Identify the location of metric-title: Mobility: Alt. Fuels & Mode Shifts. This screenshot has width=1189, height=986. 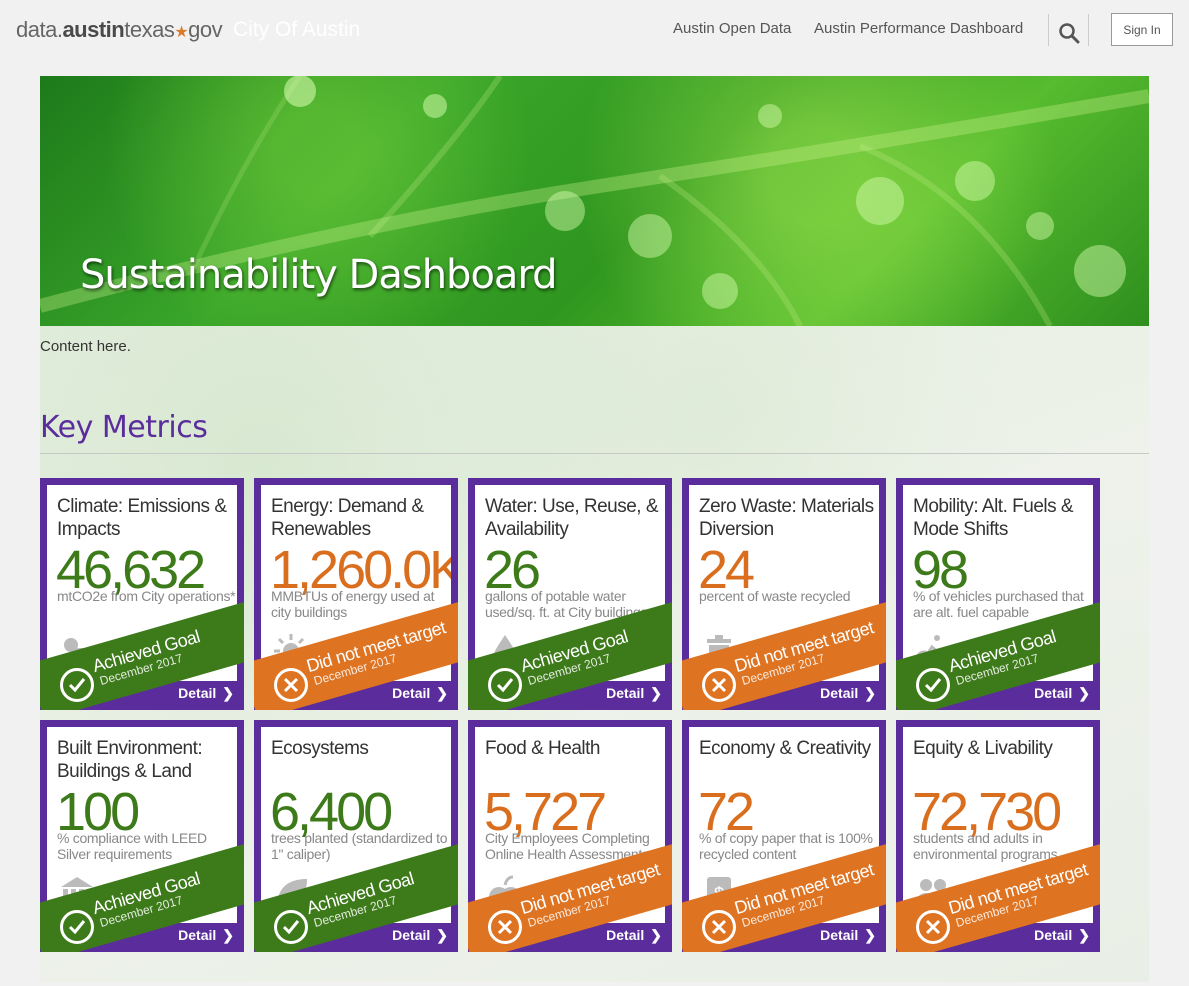
(993, 518).